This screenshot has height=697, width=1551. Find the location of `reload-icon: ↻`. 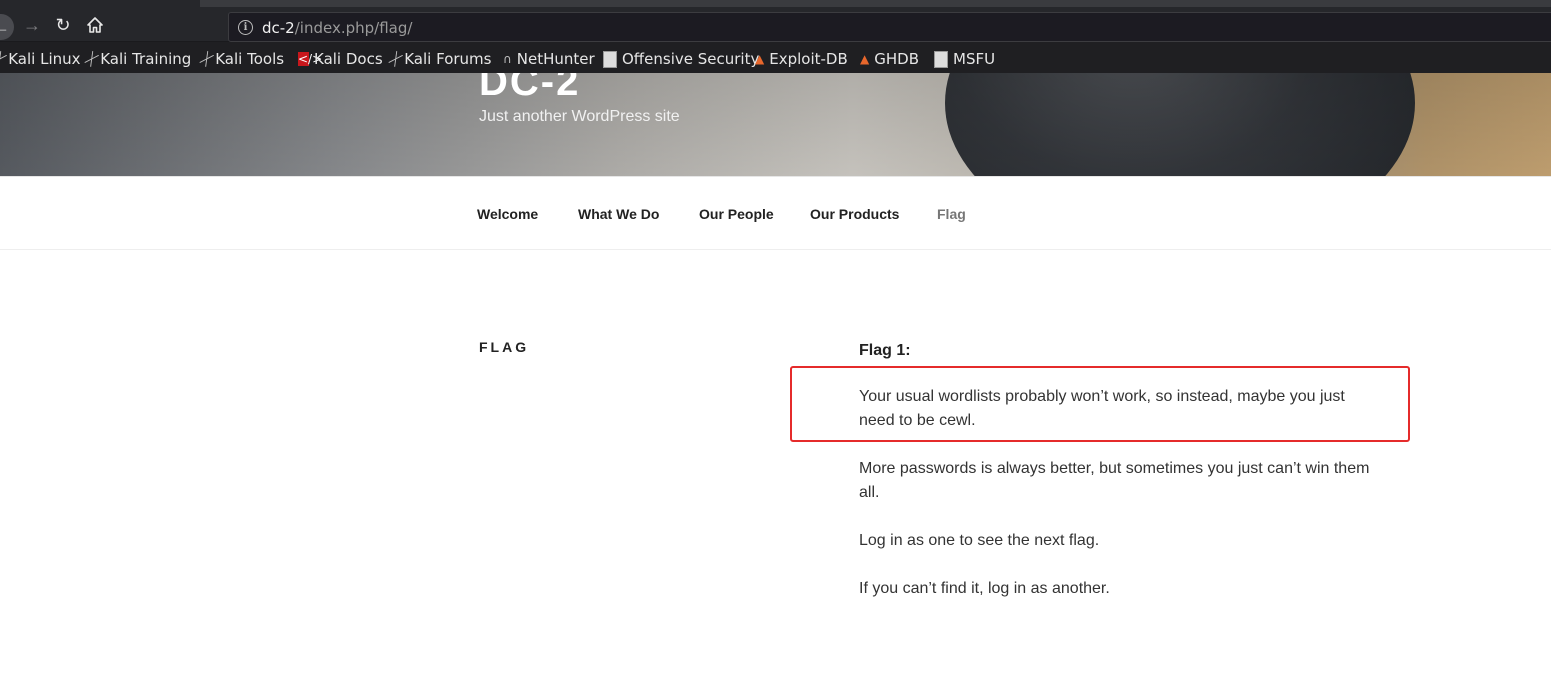

reload-icon: ↻ is located at coordinates (63, 24).